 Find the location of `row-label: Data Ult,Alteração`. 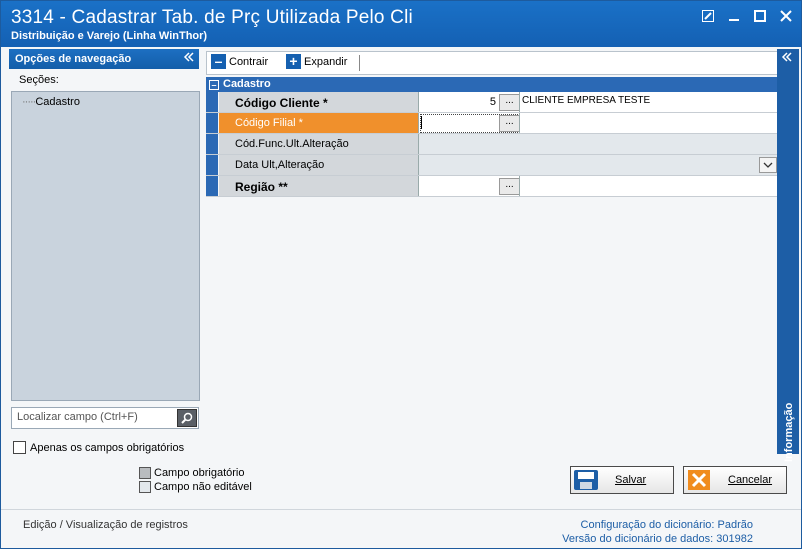

row-label: Data Ult,Alteração is located at coordinates (319, 165).